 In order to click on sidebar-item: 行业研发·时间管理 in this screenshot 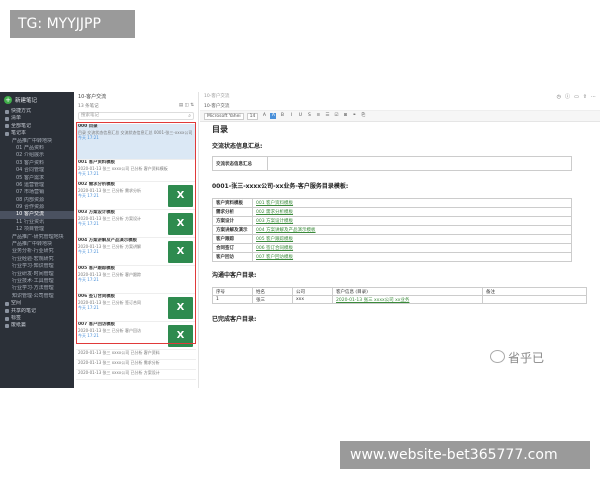, I will do `click(37, 274)`.